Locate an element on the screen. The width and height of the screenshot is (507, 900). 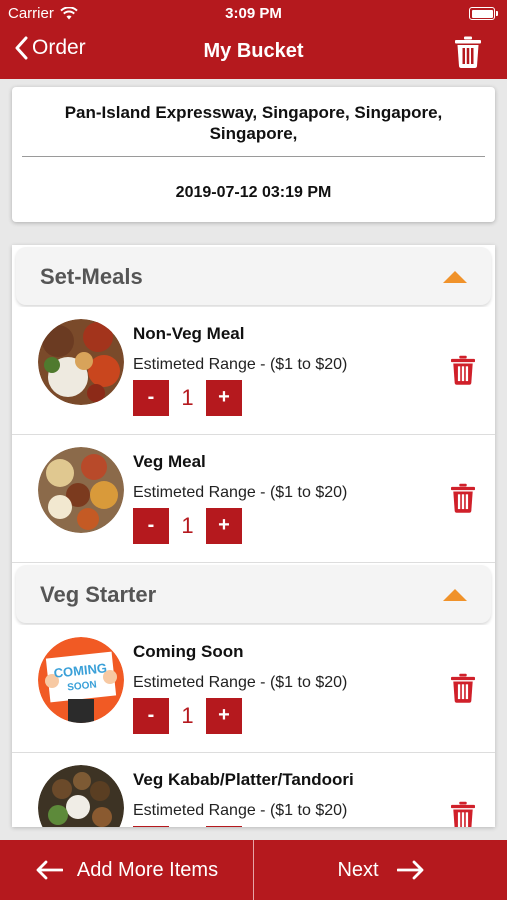
battery-icon is located at coordinates (483, 13).